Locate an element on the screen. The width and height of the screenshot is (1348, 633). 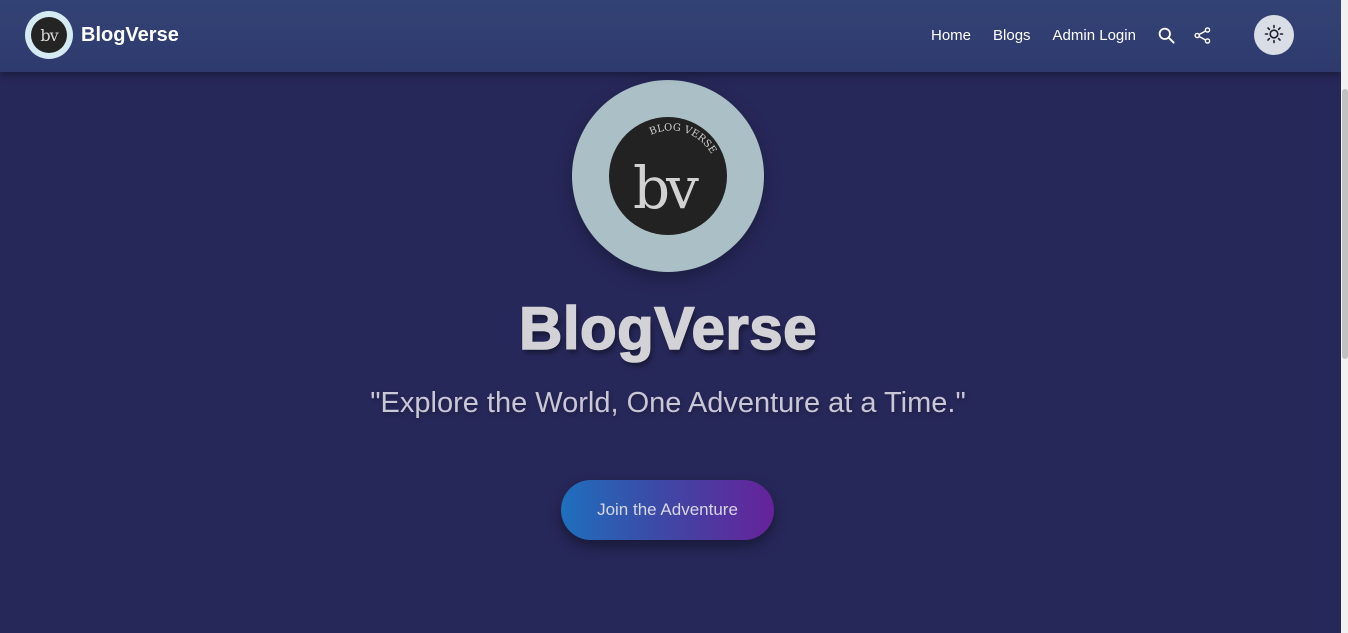
nav-links: Home Blogs Admin Login is located at coordinates (1069, 35).